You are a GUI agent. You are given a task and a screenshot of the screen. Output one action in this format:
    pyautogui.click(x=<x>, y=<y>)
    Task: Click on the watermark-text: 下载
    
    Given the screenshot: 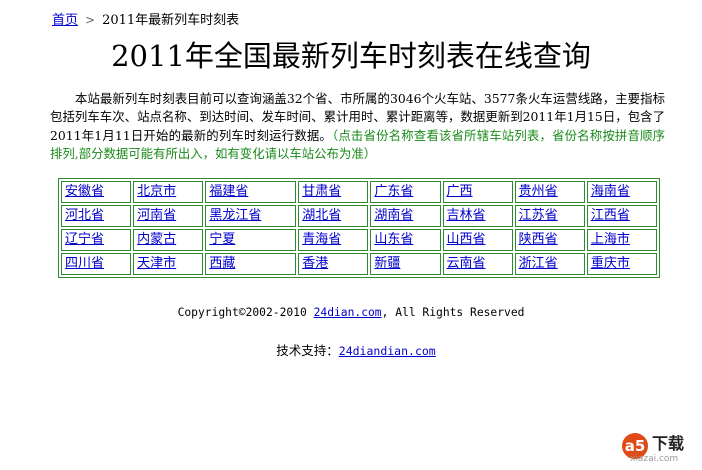 What is the action you would take?
    pyautogui.click(x=668, y=443)
    